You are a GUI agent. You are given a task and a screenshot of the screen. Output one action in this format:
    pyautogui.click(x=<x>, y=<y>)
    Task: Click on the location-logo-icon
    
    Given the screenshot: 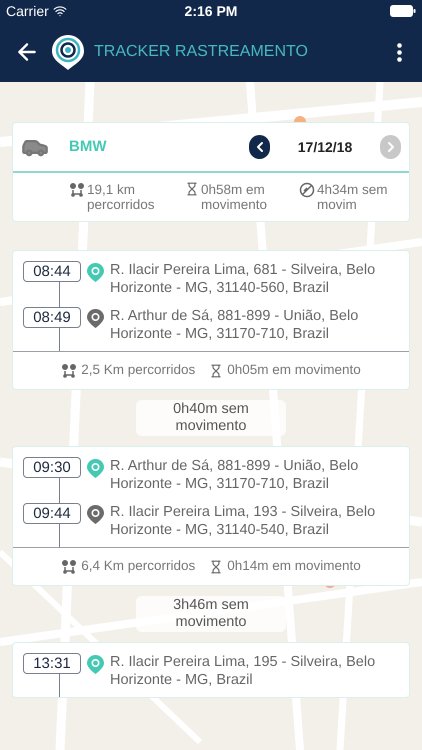 What is the action you would take?
    pyautogui.click(x=68, y=52)
    